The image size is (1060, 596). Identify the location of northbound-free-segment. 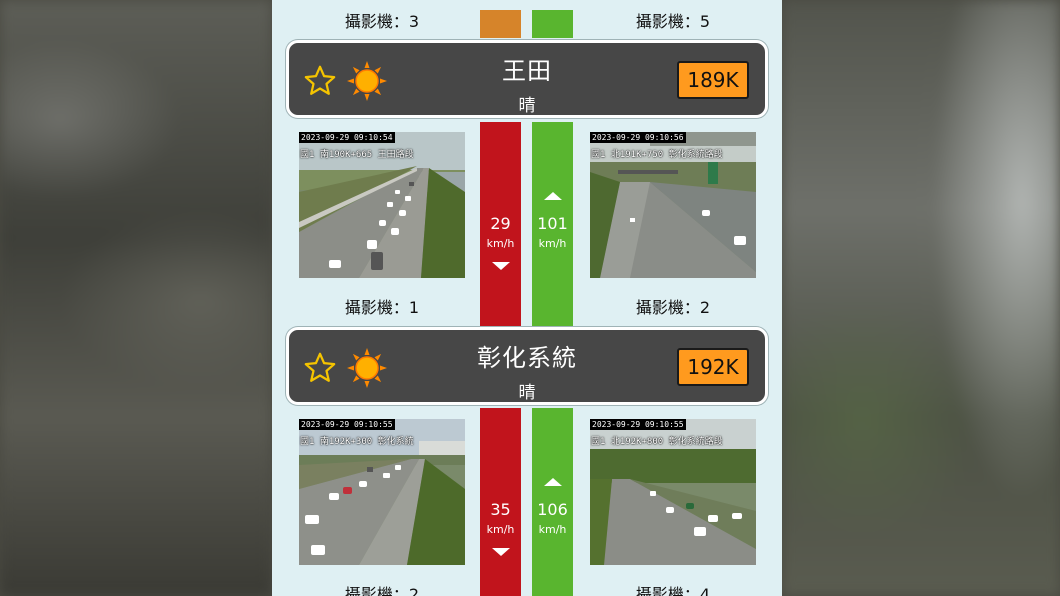
(552, 24).